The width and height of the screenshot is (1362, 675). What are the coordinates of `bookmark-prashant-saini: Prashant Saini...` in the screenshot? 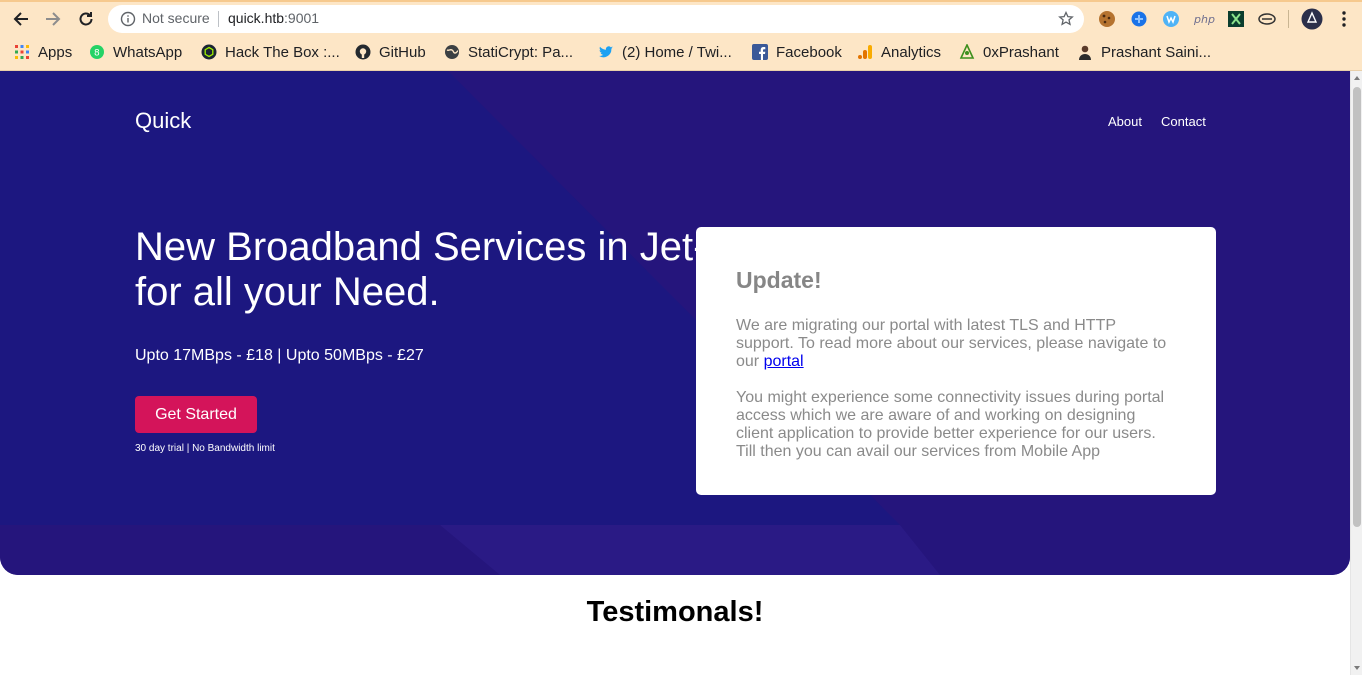 It's located at (1144, 52).